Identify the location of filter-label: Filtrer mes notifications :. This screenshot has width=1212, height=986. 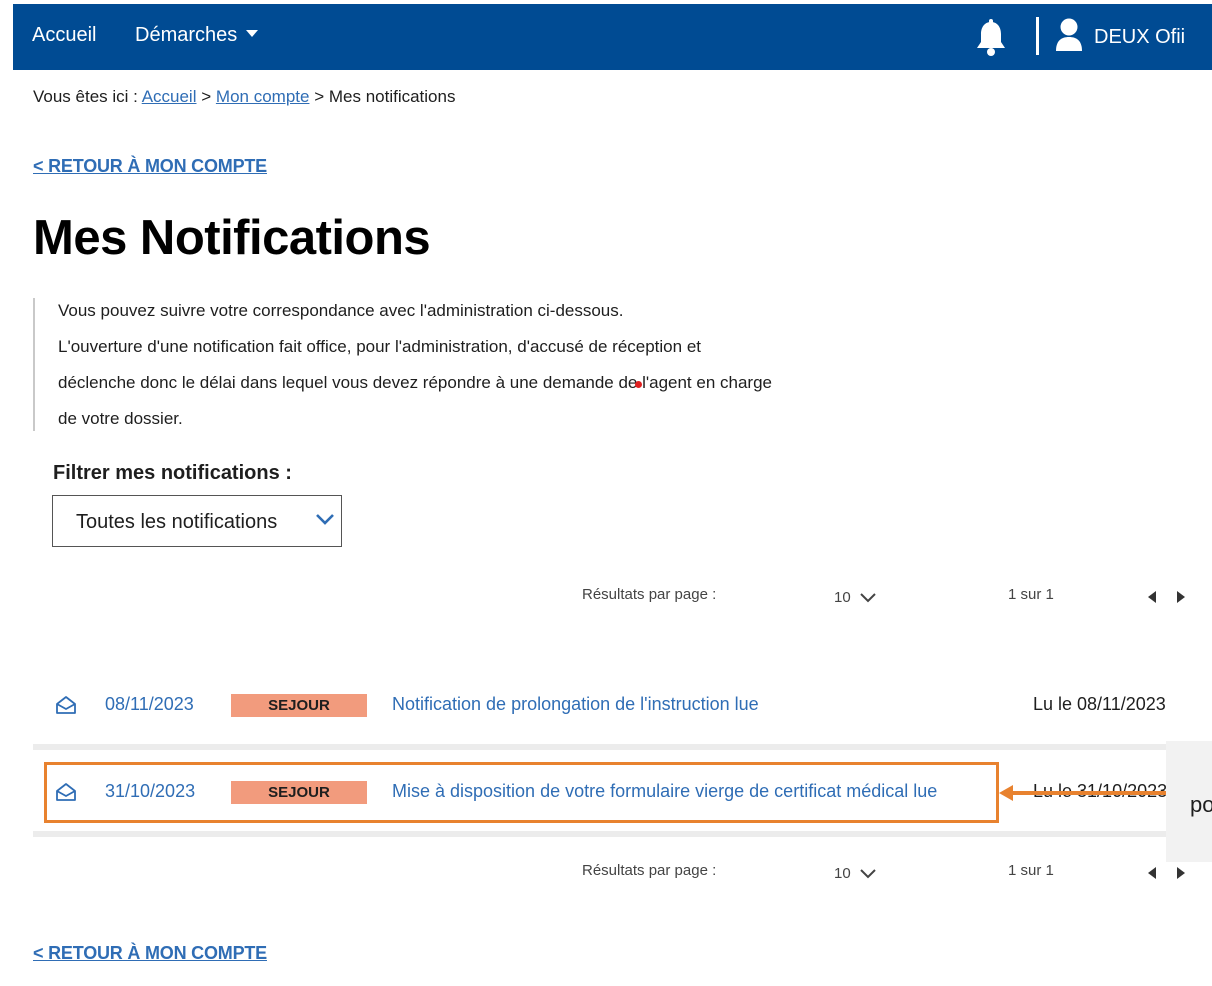
(172, 473).